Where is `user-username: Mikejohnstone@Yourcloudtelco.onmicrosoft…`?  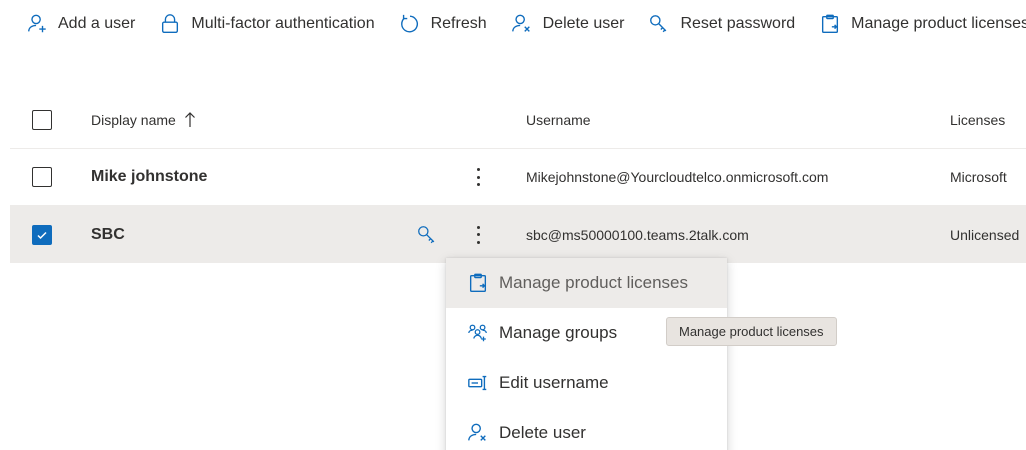
user-username: Mikejohnstone@Yourcloudtelco.onmicrosoft… is located at coordinates (677, 177).